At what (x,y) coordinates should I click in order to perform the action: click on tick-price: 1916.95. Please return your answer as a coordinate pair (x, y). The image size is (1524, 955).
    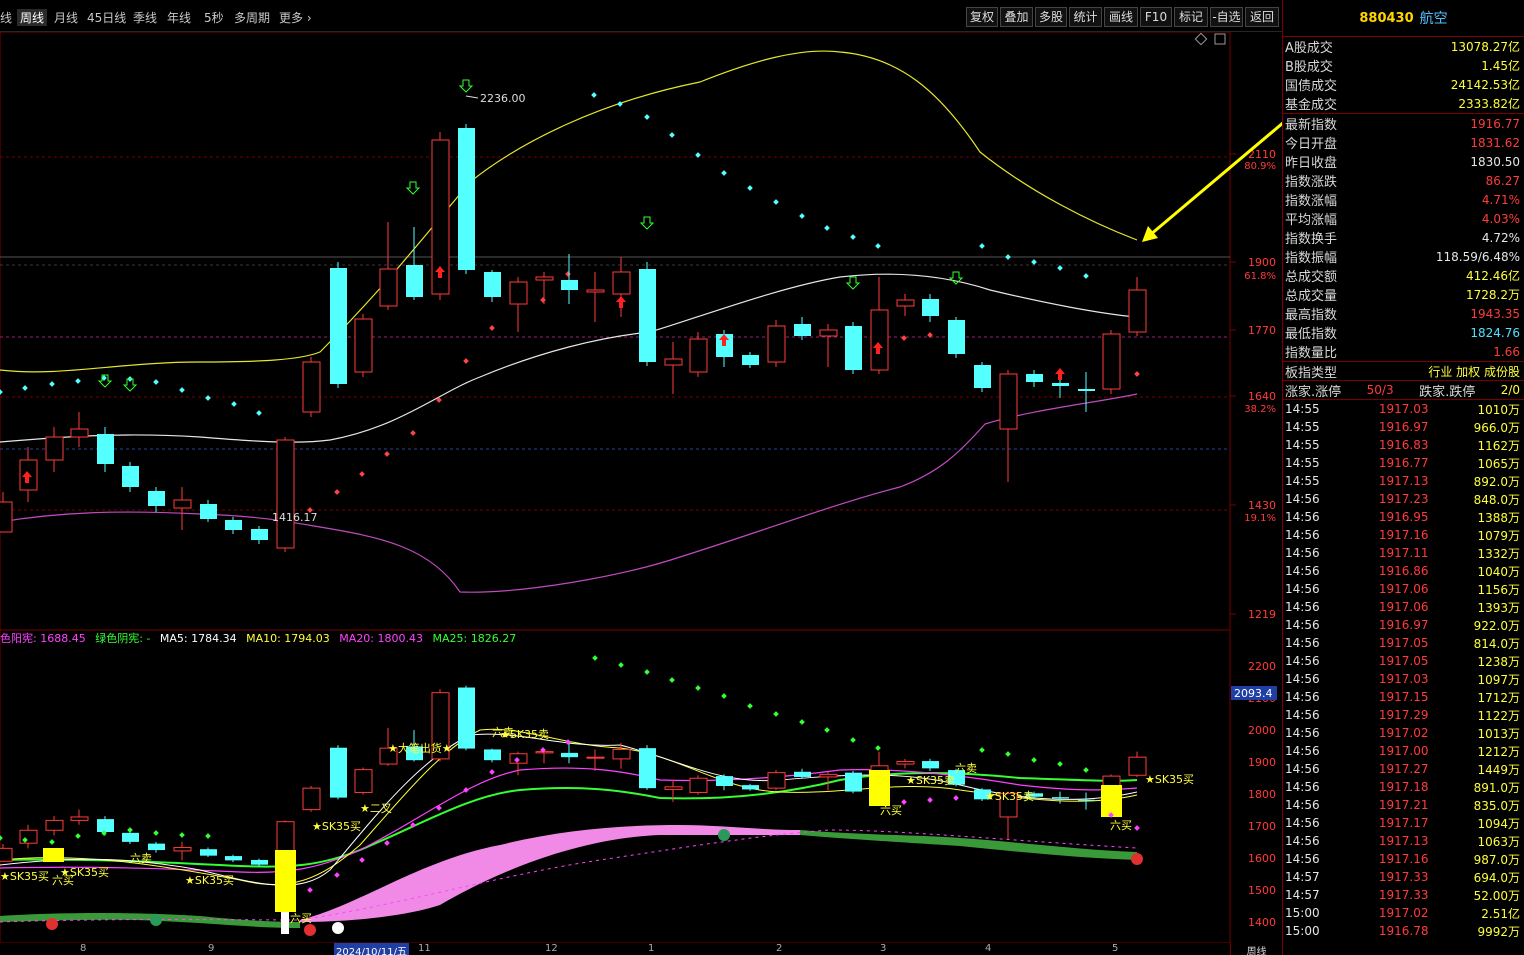
    Looking at the image, I should click on (1403, 517).